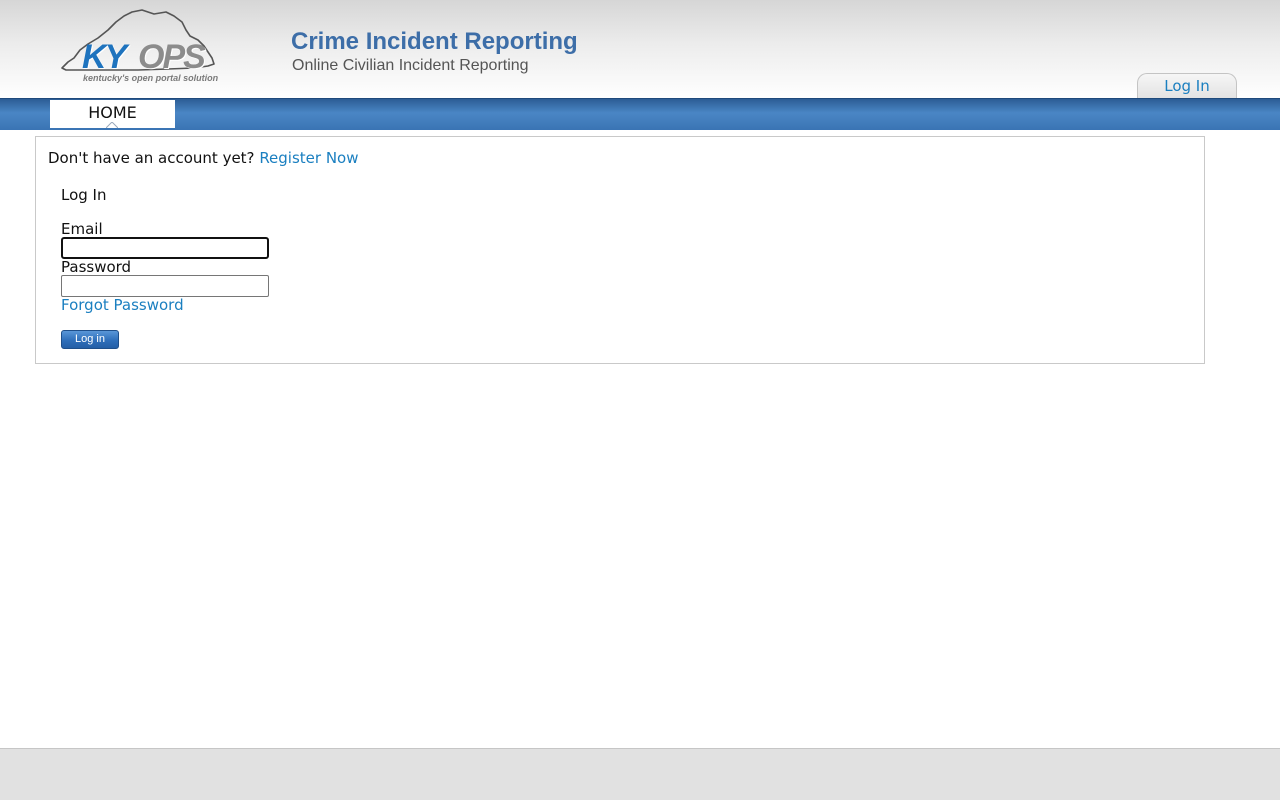 Image resolution: width=1280 pixels, height=800 pixels. I want to click on logo-ky-text: KY, so click(104, 57).